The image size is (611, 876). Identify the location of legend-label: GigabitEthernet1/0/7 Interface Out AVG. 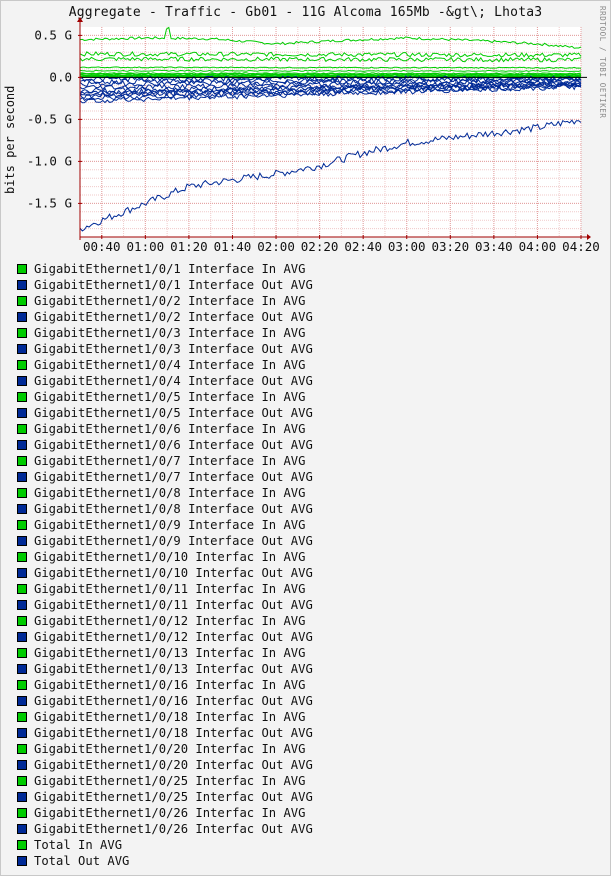
(173, 477).